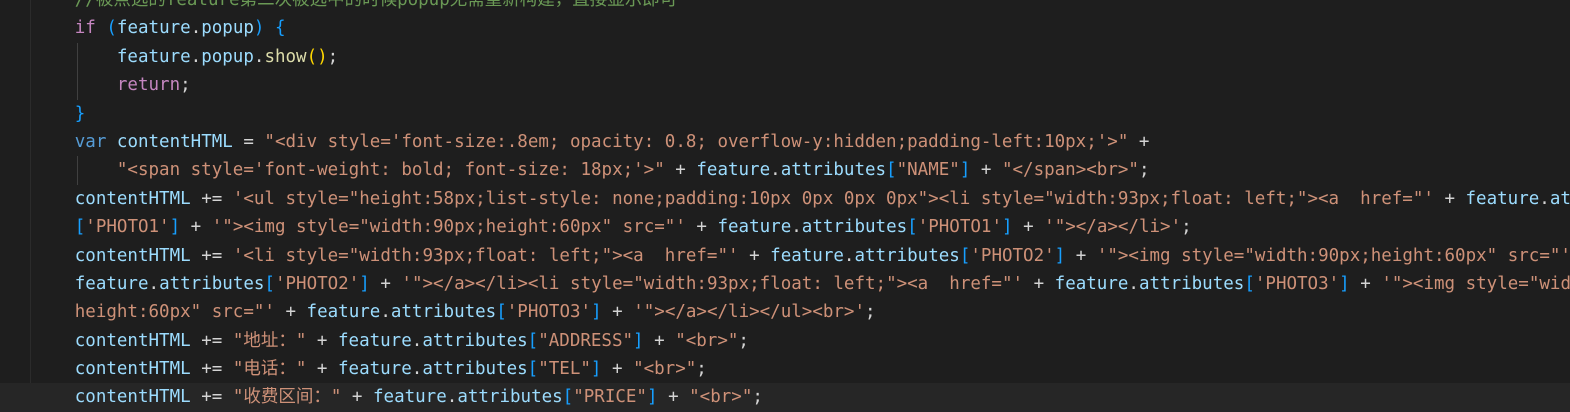 The image size is (1570, 412). What do you see at coordinates (928, 170) in the screenshot?
I see `code-token: "NAME"` at bounding box center [928, 170].